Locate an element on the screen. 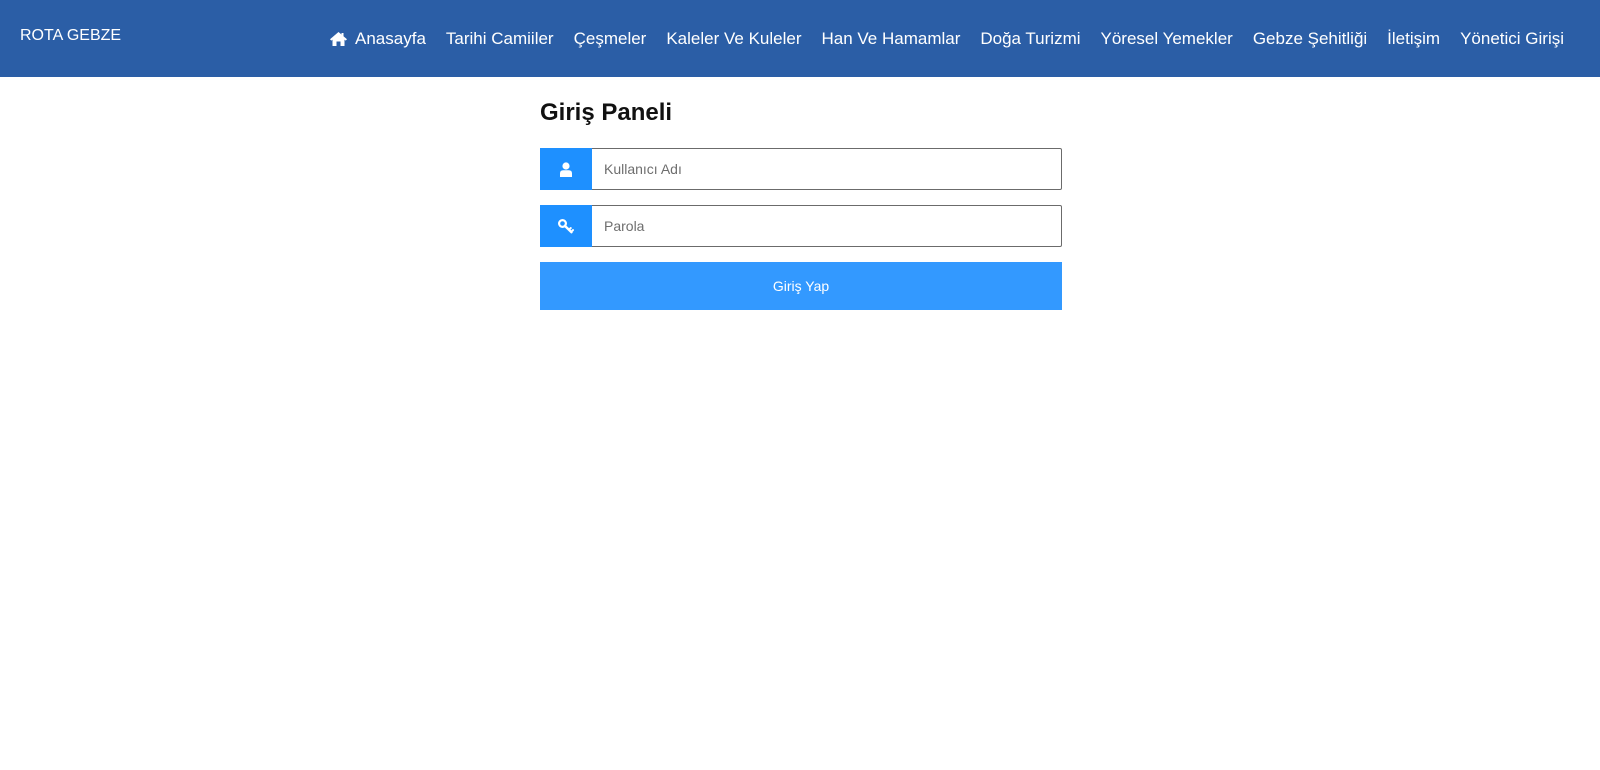  nav-link-anasayfa: Anasayfa is located at coordinates (377, 39).